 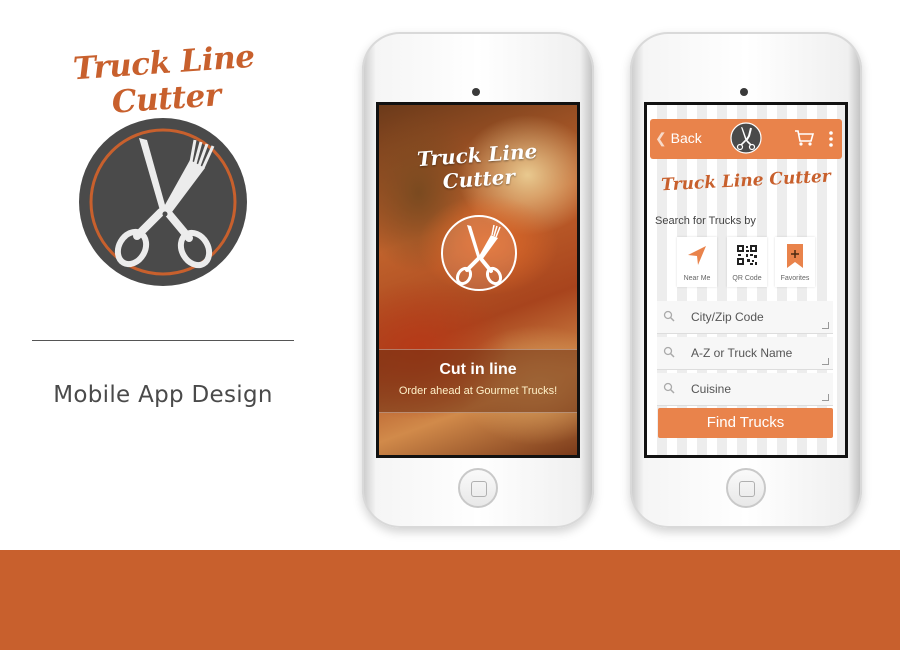 What do you see at coordinates (477, 166) in the screenshot?
I see `splash-title: Truck Line Cutter` at bounding box center [477, 166].